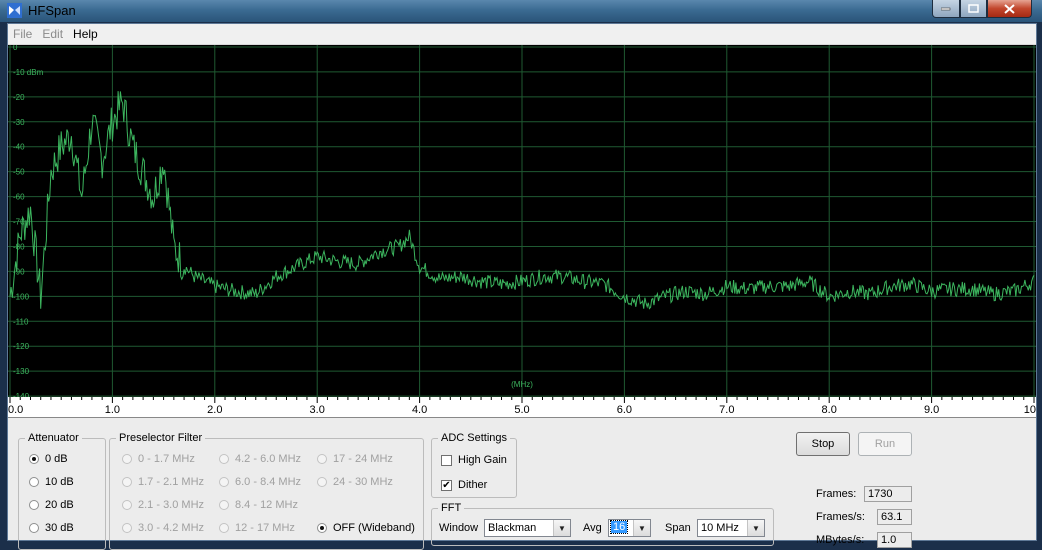  What do you see at coordinates (48, 459) in the screenshot?
I see `attenuator-0db-radio: 0 dB` at bounding box center [48, 459].